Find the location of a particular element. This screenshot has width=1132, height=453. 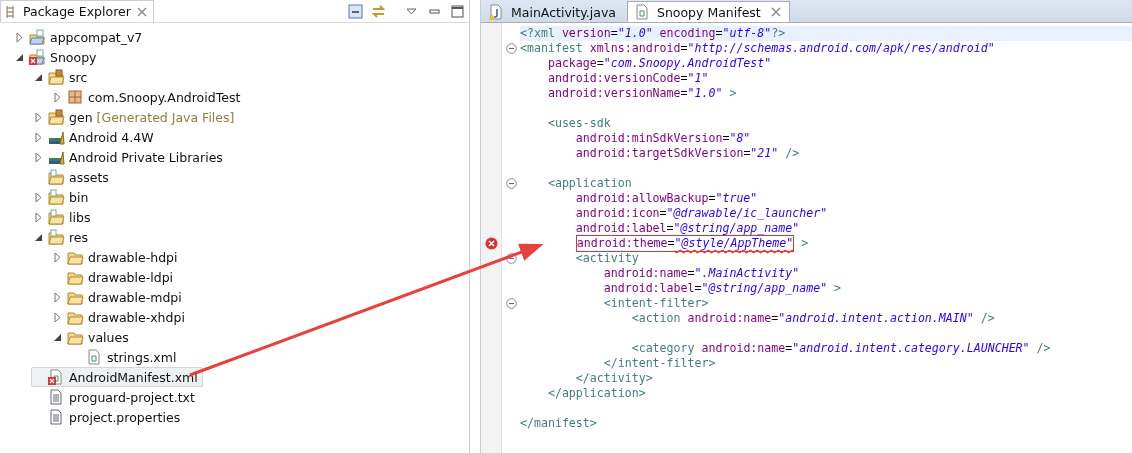

tree-item: values is located at coordinates (92, 337).